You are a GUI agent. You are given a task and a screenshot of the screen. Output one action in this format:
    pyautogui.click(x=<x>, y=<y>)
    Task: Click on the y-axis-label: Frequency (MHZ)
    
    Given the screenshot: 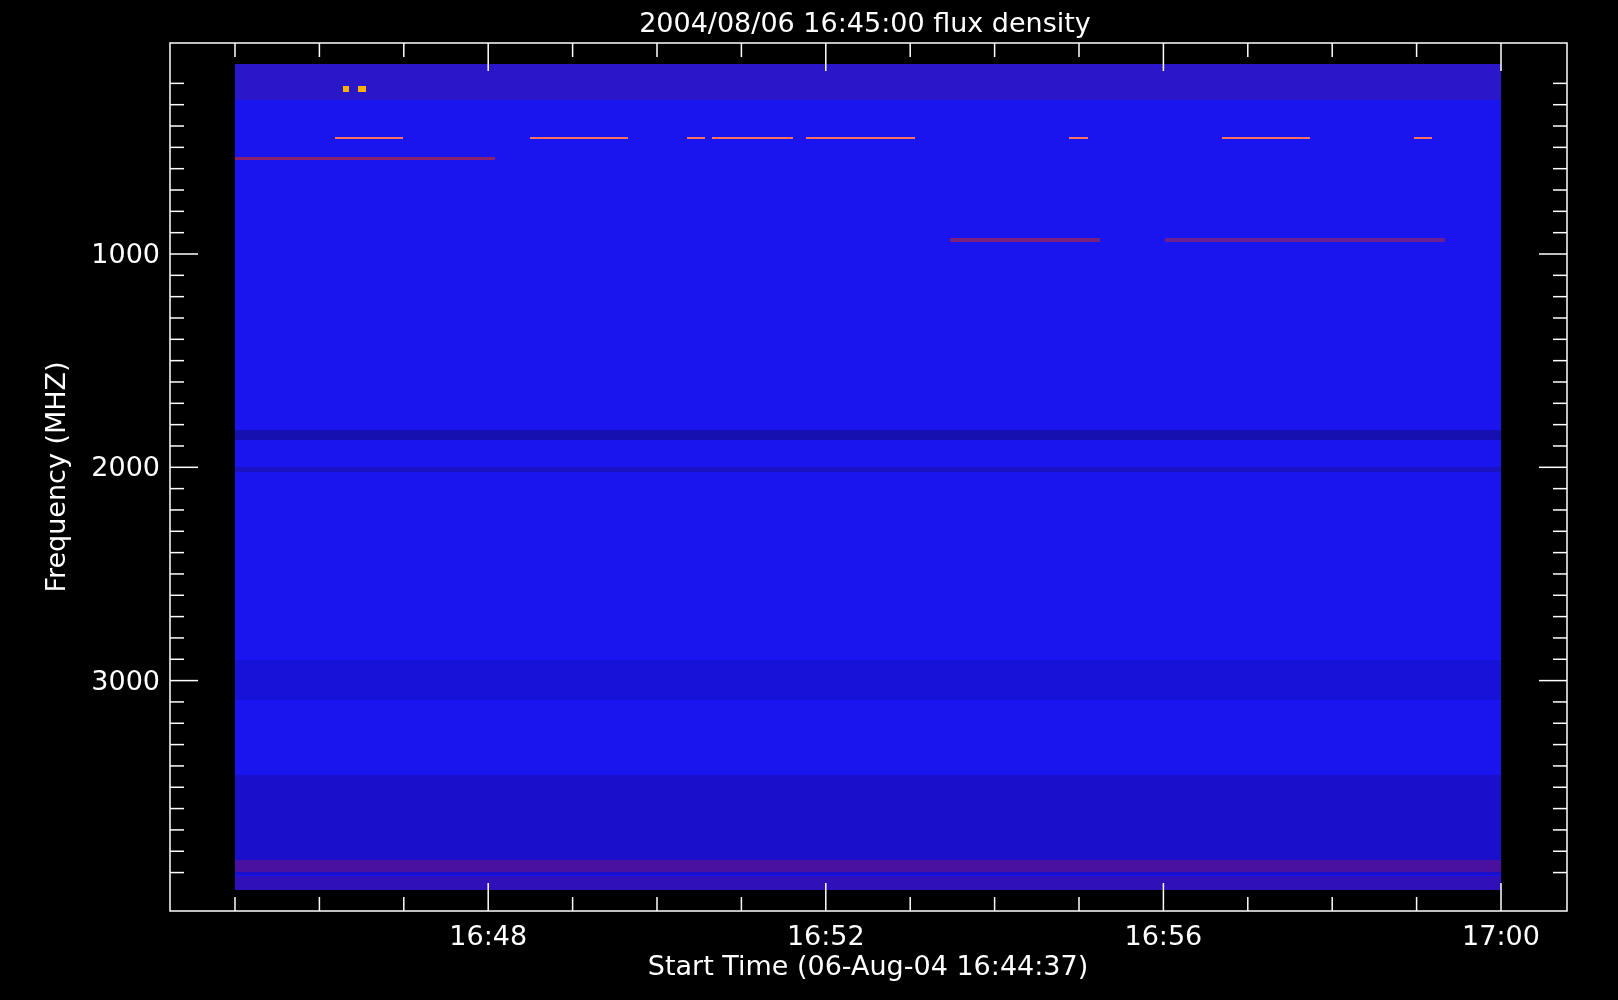 What is the action you would take?
    pyautogui.click(x=55, y=477)
    